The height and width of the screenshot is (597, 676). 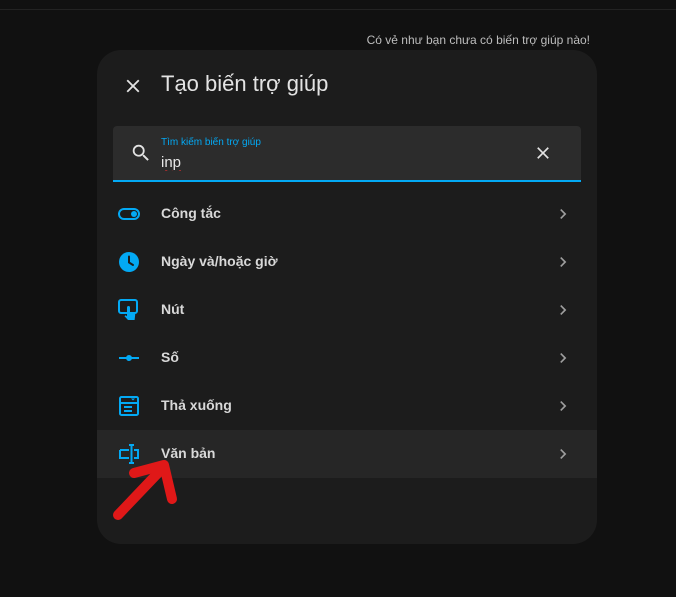 What do you see at coordinates (196, 405) in the screenshot?
I see `list-item-label: Thả xuống` at bounding box center [196, 405].